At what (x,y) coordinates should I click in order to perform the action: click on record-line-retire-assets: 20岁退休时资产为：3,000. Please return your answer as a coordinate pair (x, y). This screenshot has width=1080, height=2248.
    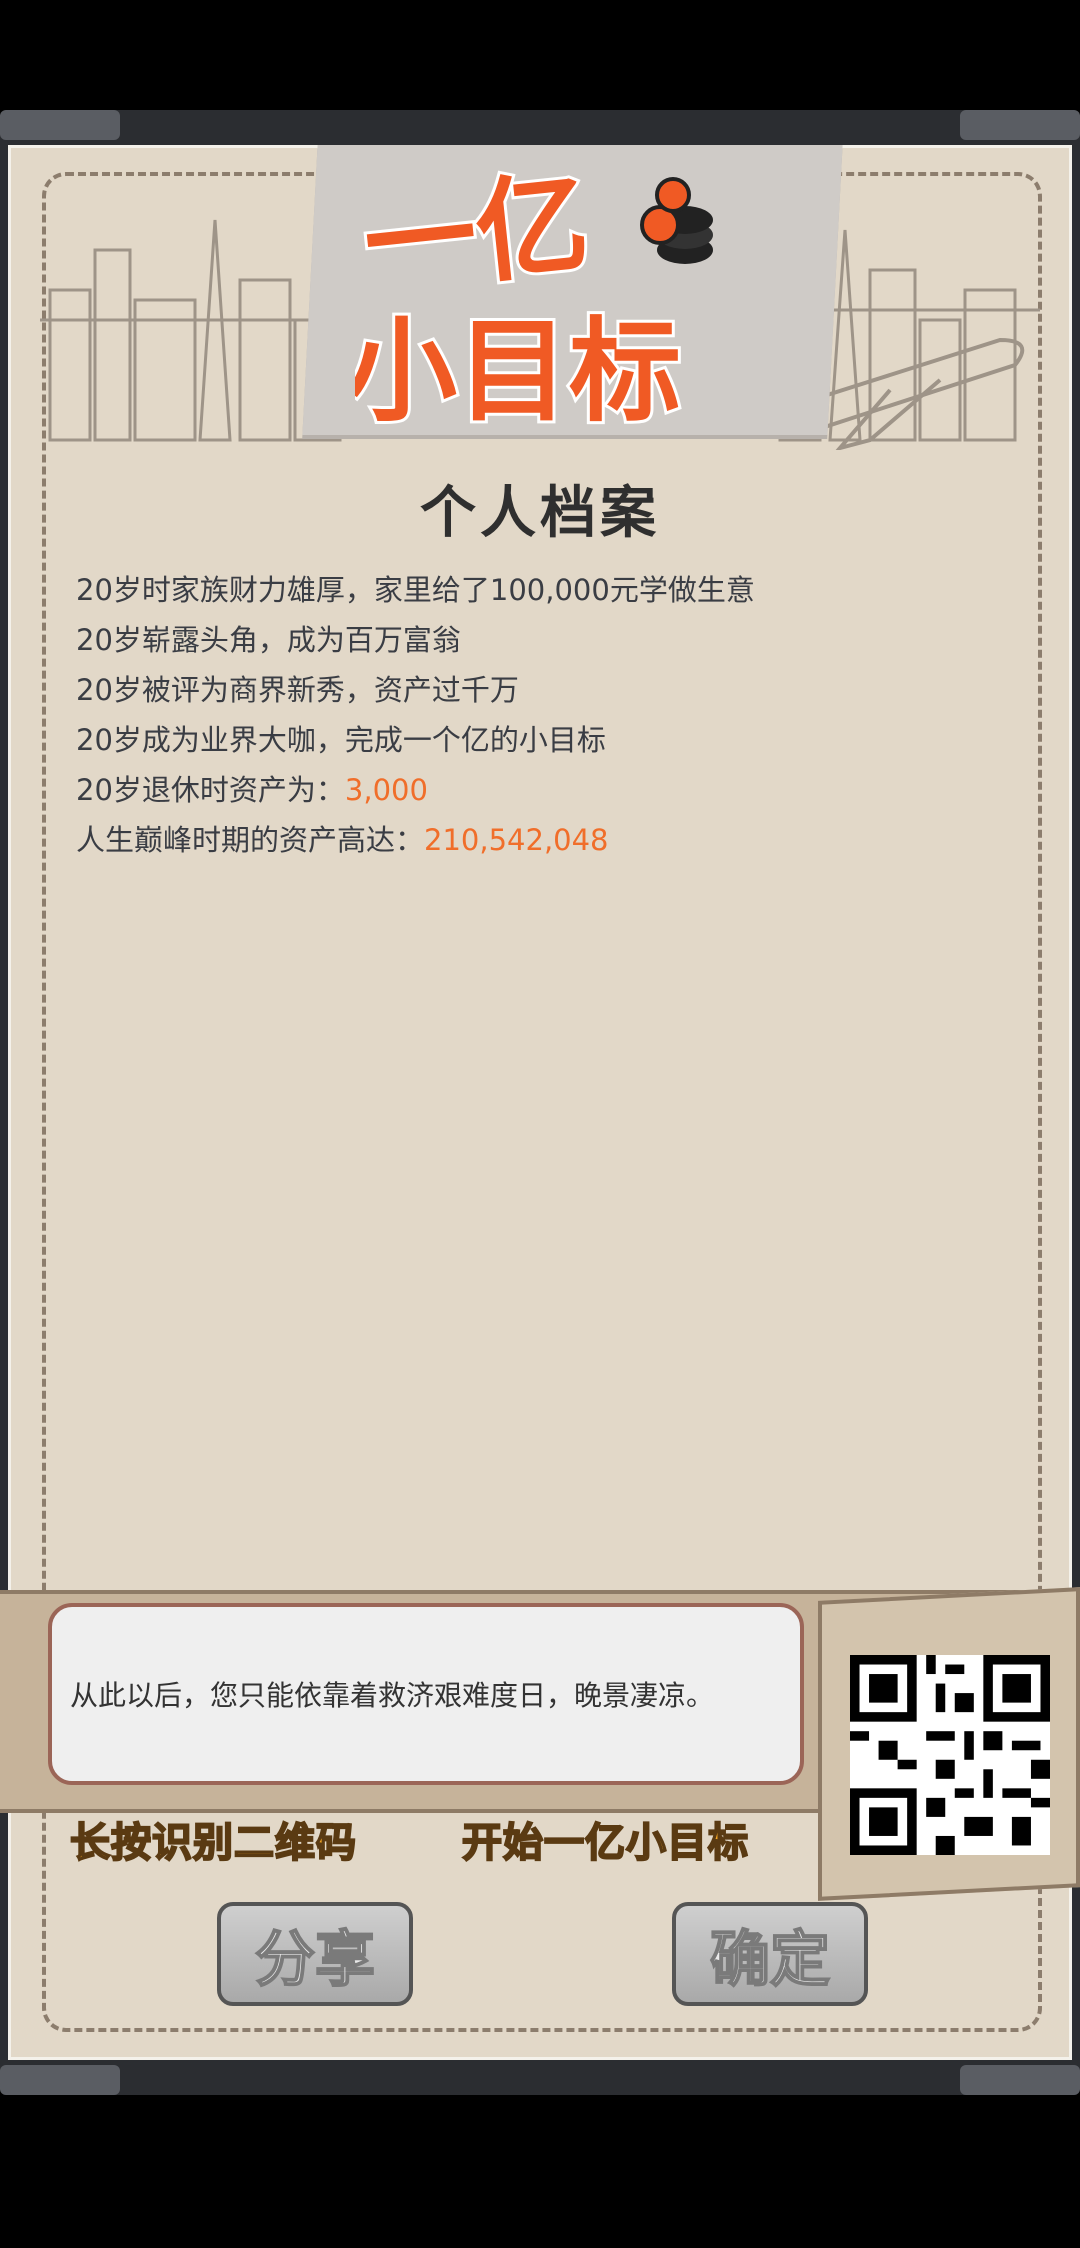
    Looking at the image, I should click on (252, 790).